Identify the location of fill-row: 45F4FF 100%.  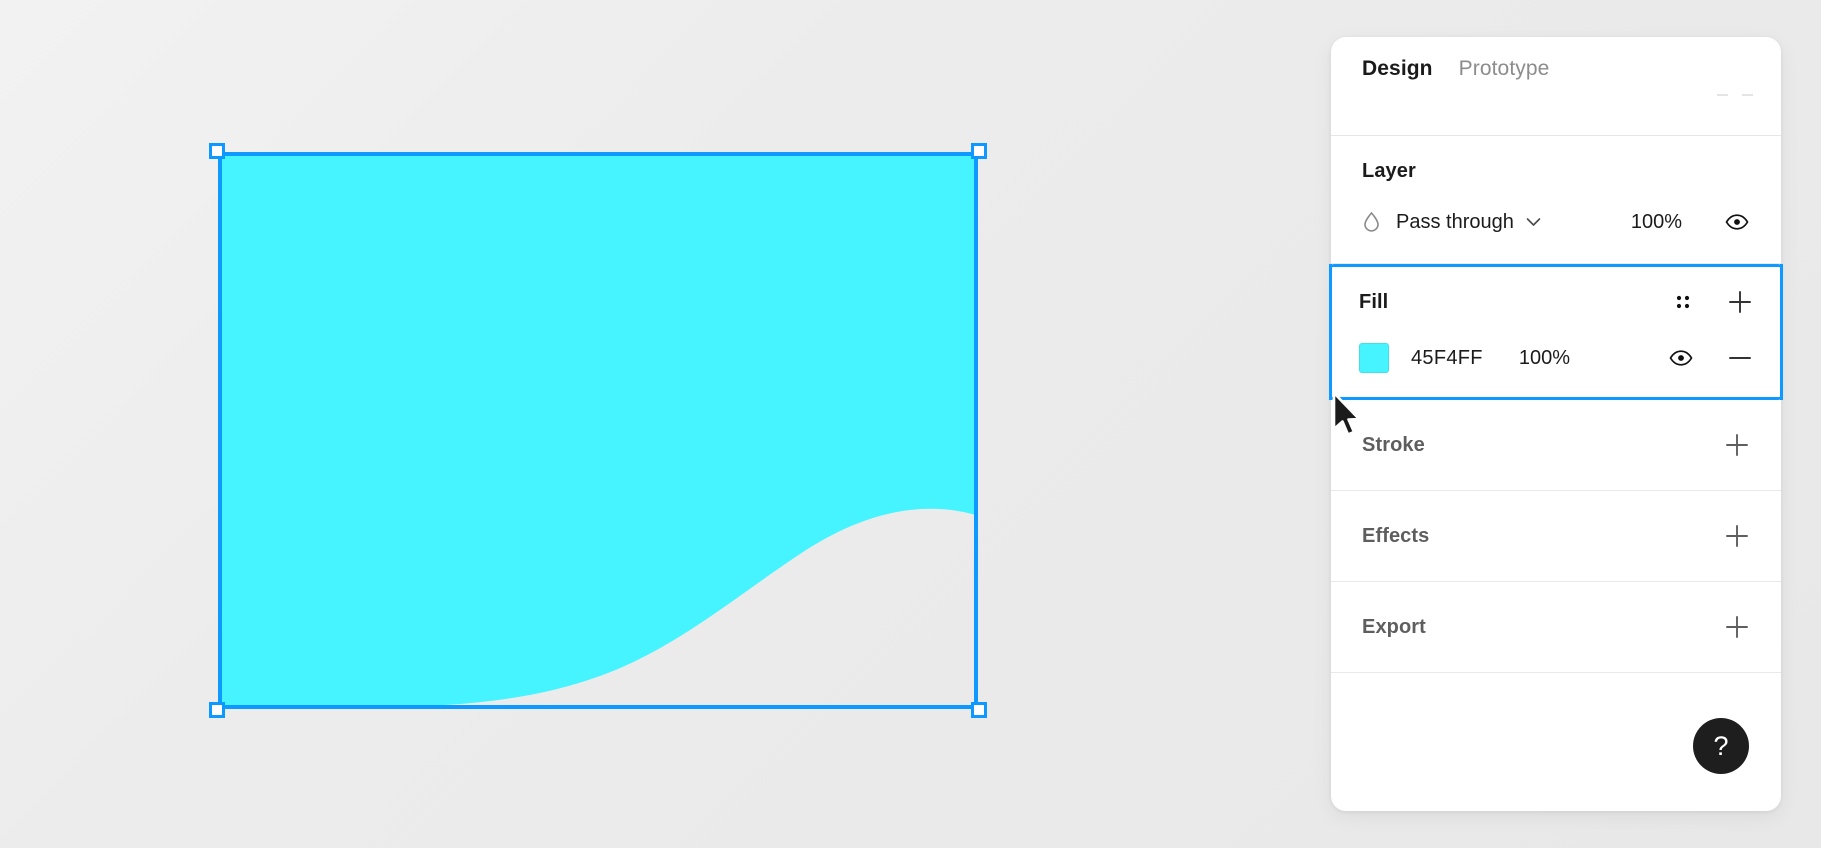
(1556, 358).